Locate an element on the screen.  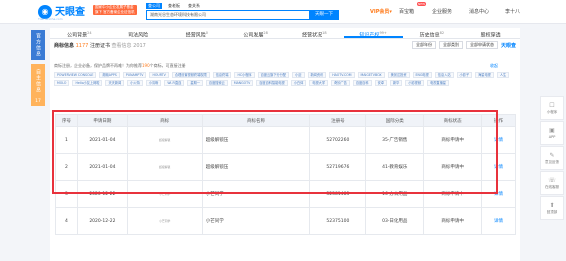
trademark-chip: POWERVIEW CONSOLE is located at coordinates (75, 75).